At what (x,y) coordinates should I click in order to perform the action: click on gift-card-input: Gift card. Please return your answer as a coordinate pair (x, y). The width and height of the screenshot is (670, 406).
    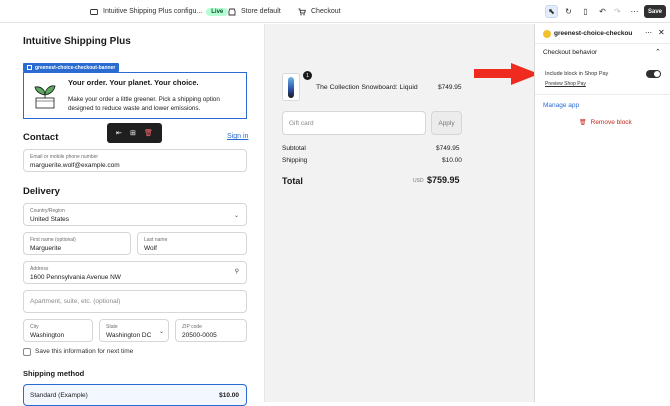
    Looking at the image, I should click on (354, 123).